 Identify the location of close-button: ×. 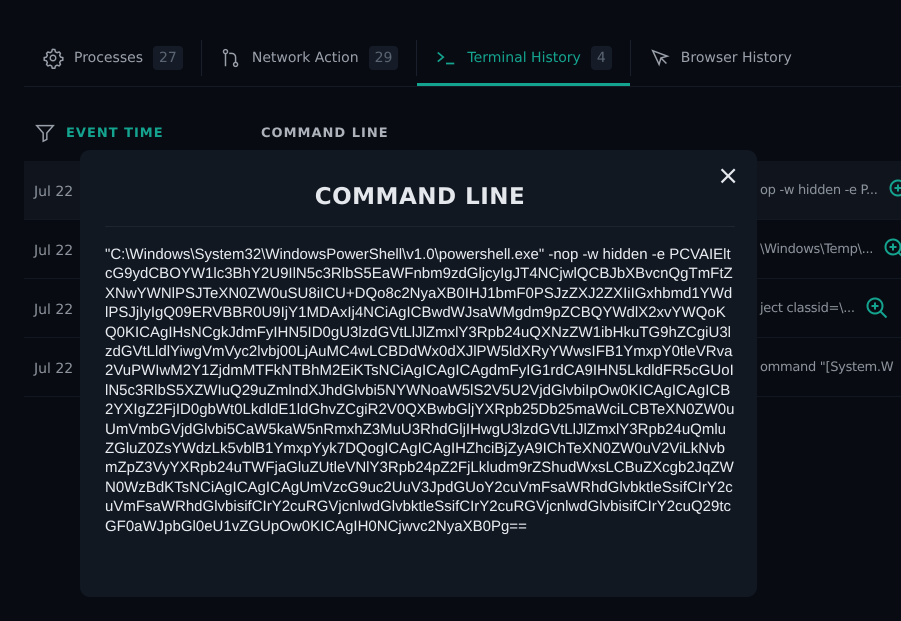
(728, 176).